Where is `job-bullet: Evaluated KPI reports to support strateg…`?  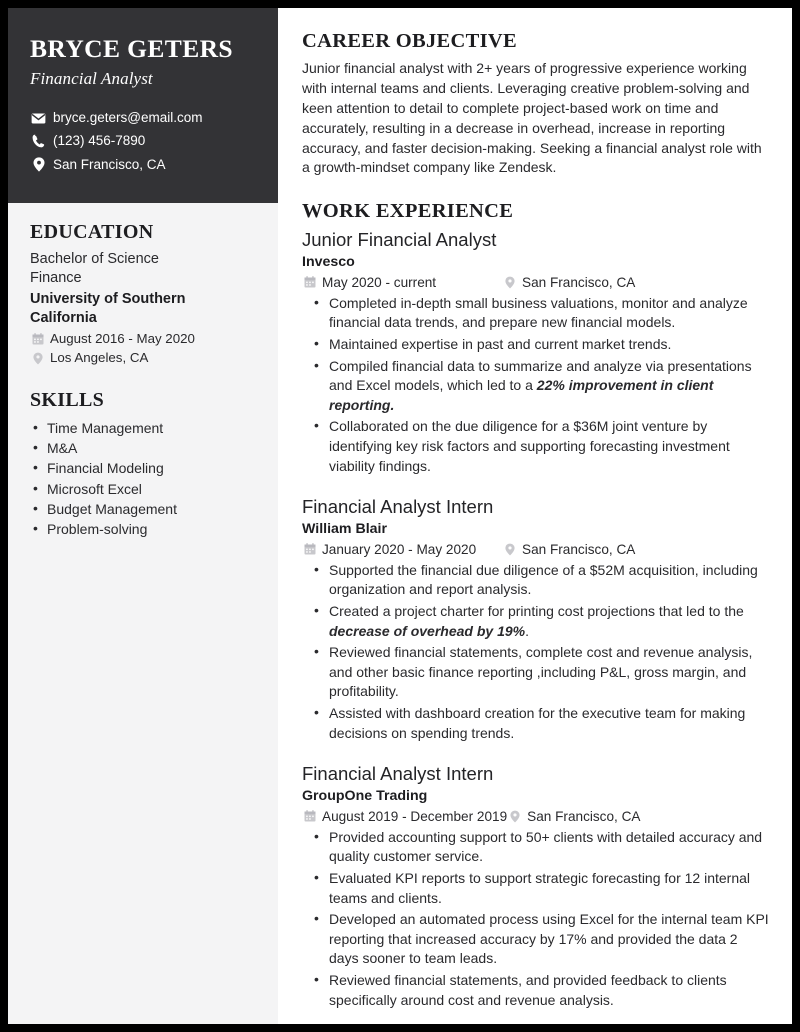 job-bullet: Evaluated KPI reports to support strateg… is located at coordinates (536, 888).